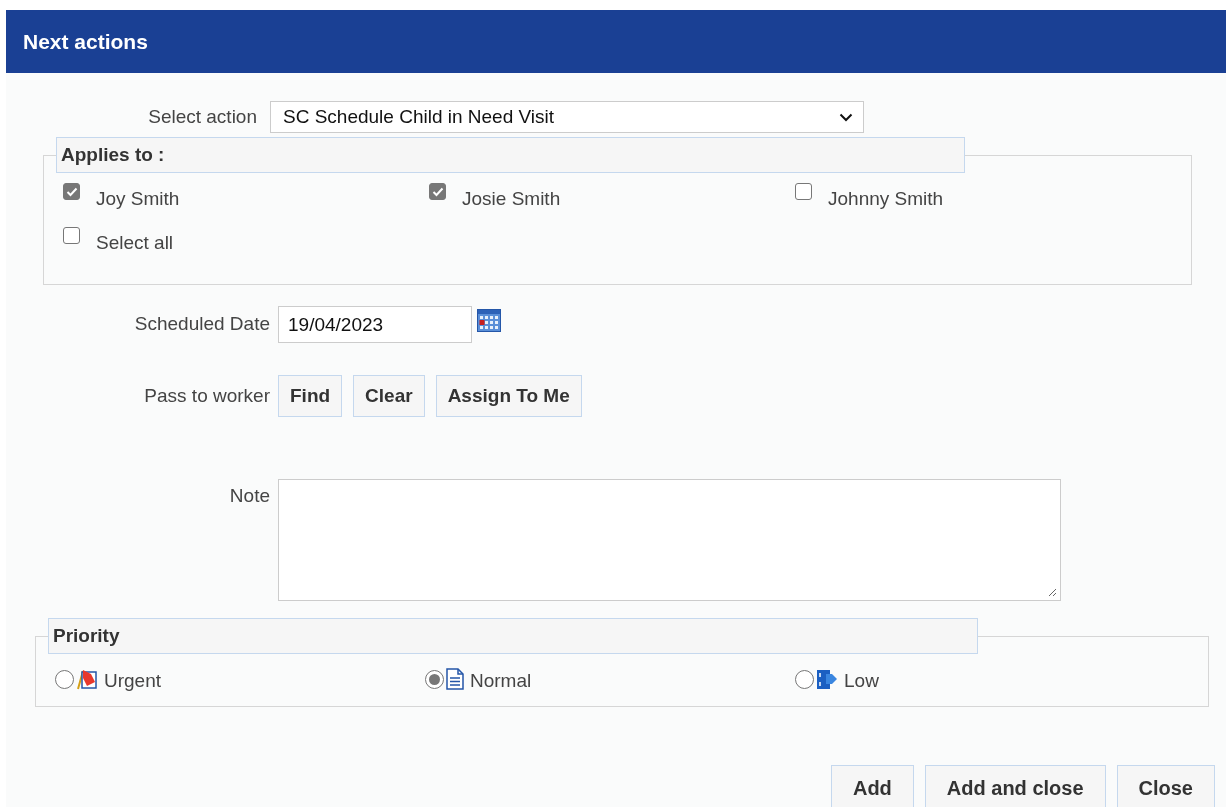 The width and height of the screenshot is (1226, 807). I want to click on worker-button: Clear, so click(389, 396).